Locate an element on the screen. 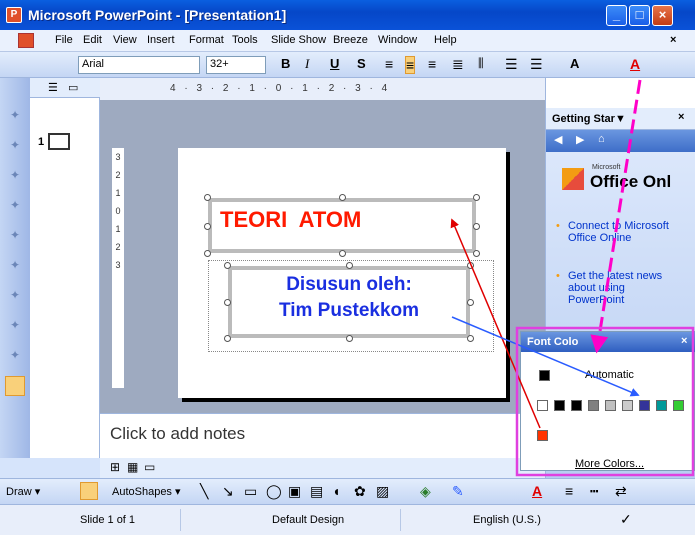  automatic-color-swatch is located at coordinates (544, 375).